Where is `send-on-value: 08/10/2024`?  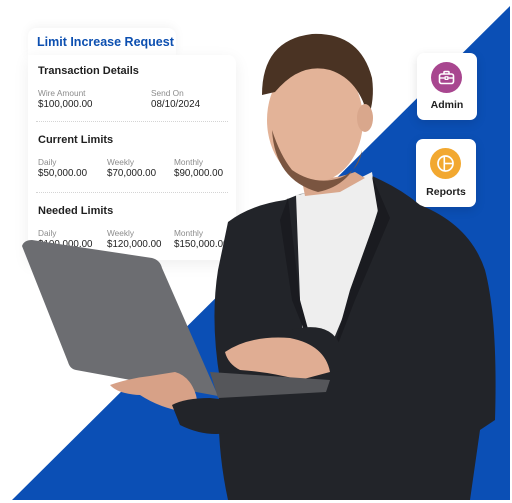 send-on-value: 08/10/2024 is located at coordinates (176, 104).